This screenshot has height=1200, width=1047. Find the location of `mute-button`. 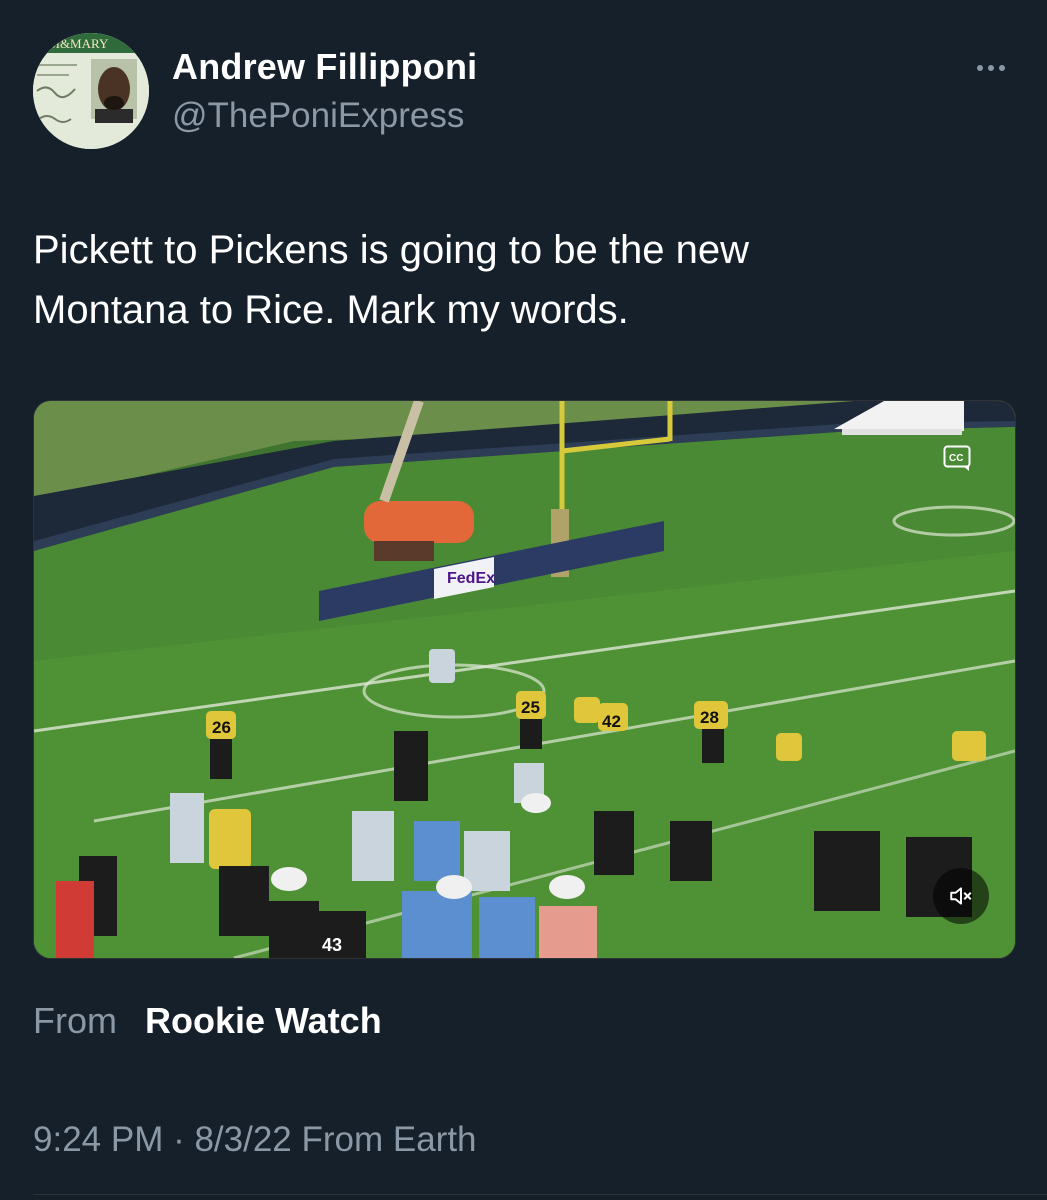

mute-button is located at coordinates (961, 896).